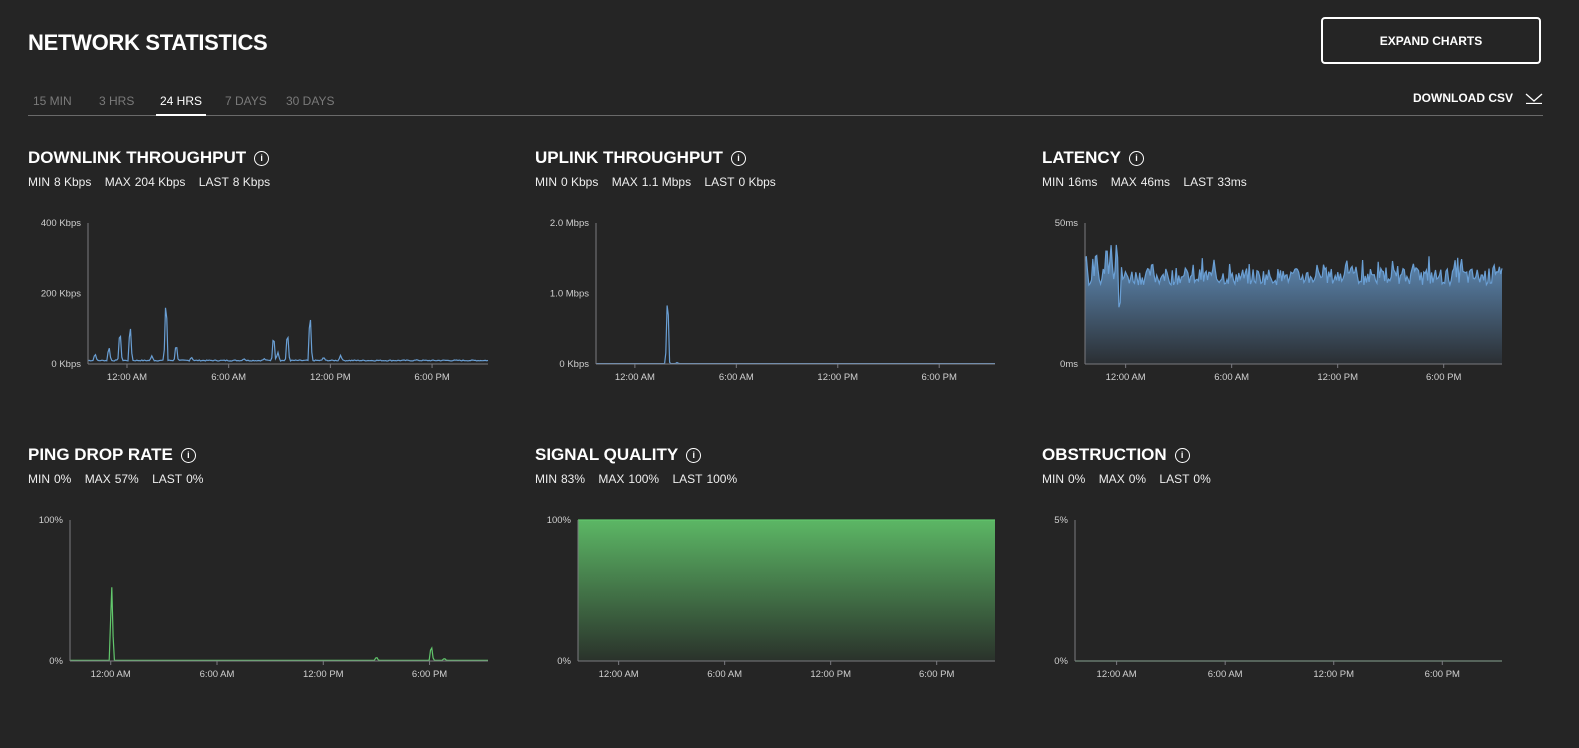 Image resolution: width=1579 pixels, height=748 pixels. What do you see at coordinates (1478, 98) in the screenshot?
I see `download-csv-button: DOWNLOAD CSV` at bounding box center [1478, 98].